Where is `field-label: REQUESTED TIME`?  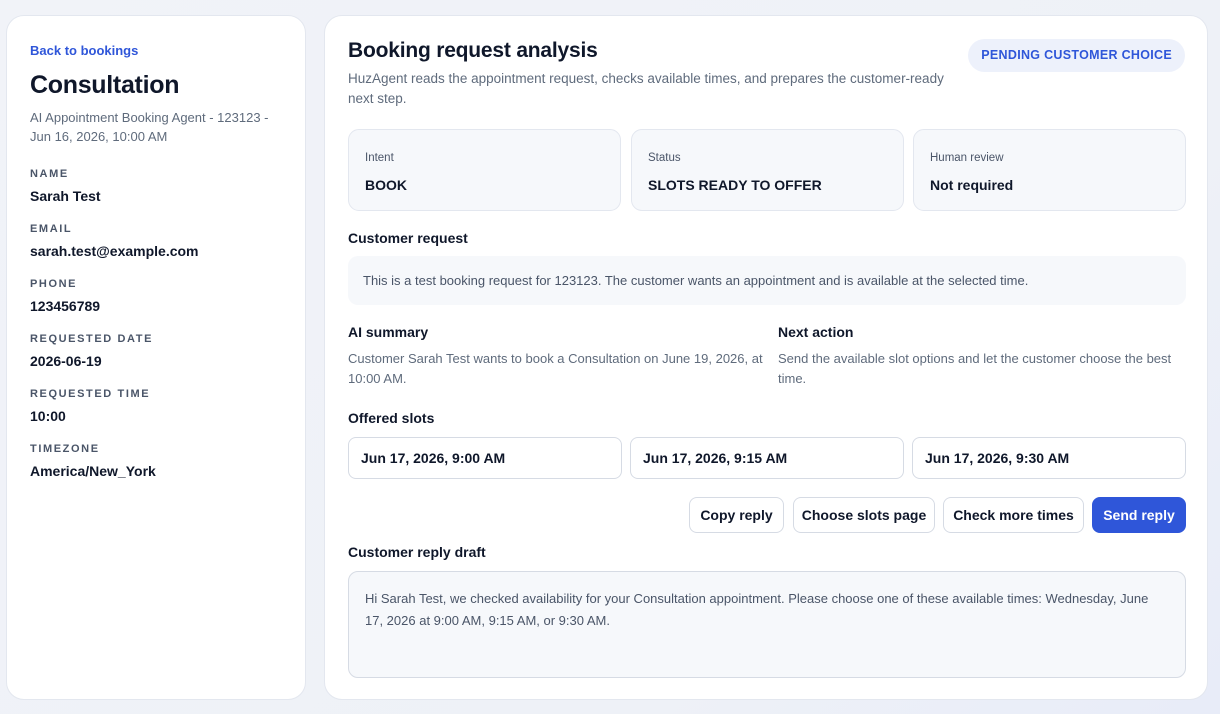 field-label: REQUESTED TIME is located at coordinates (90, 394).